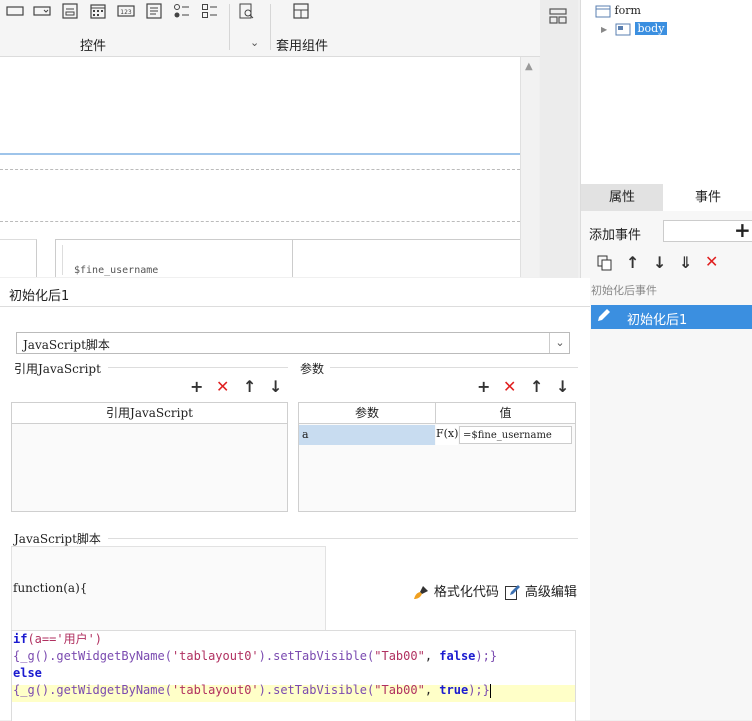 Image resolution: width=752 pixels, height=721 pixels. Describe the element at coordinates (39, 296) in the screenshot. I see `dialog-title: 初始化后1` at that location.